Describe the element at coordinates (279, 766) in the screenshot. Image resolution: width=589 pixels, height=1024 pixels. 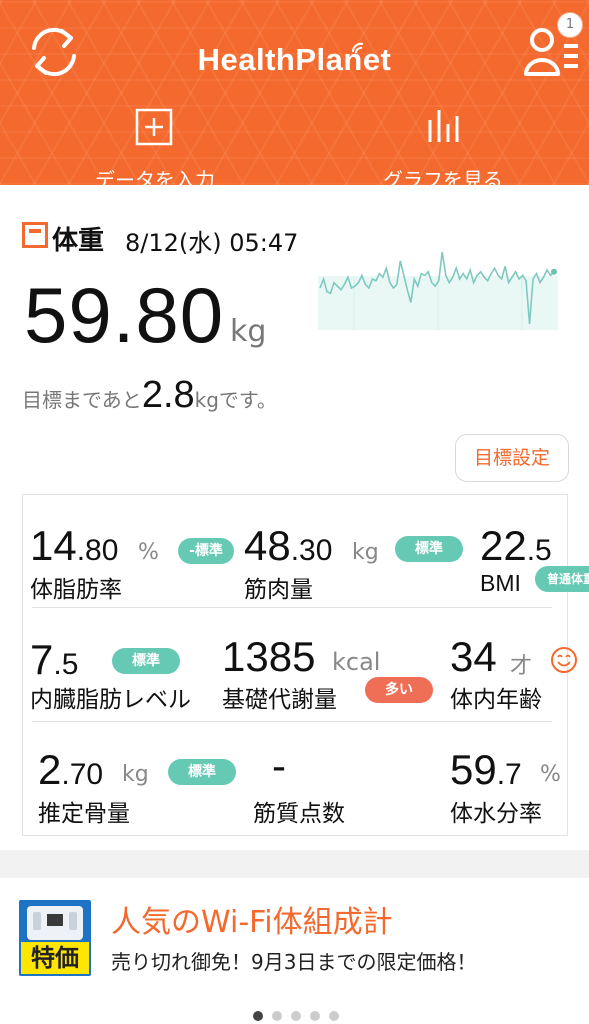
I see `muscle-quality-value: -` at that location.